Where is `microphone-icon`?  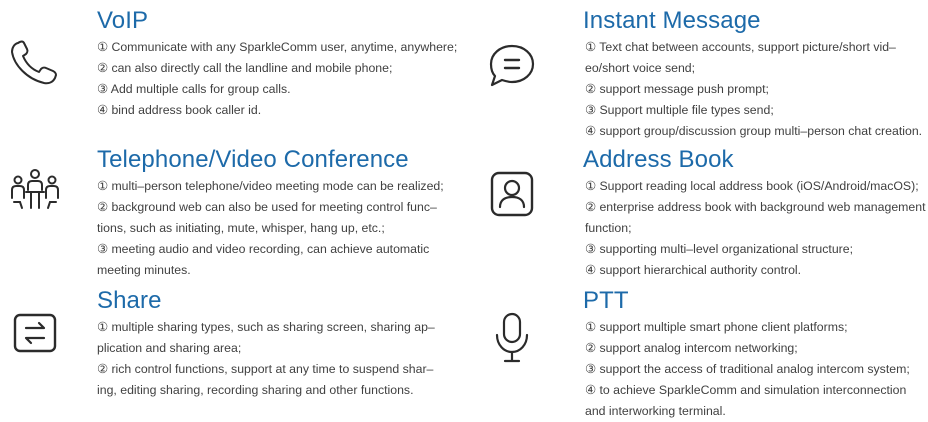 microphone-icon is located at coordinates (512, 338).